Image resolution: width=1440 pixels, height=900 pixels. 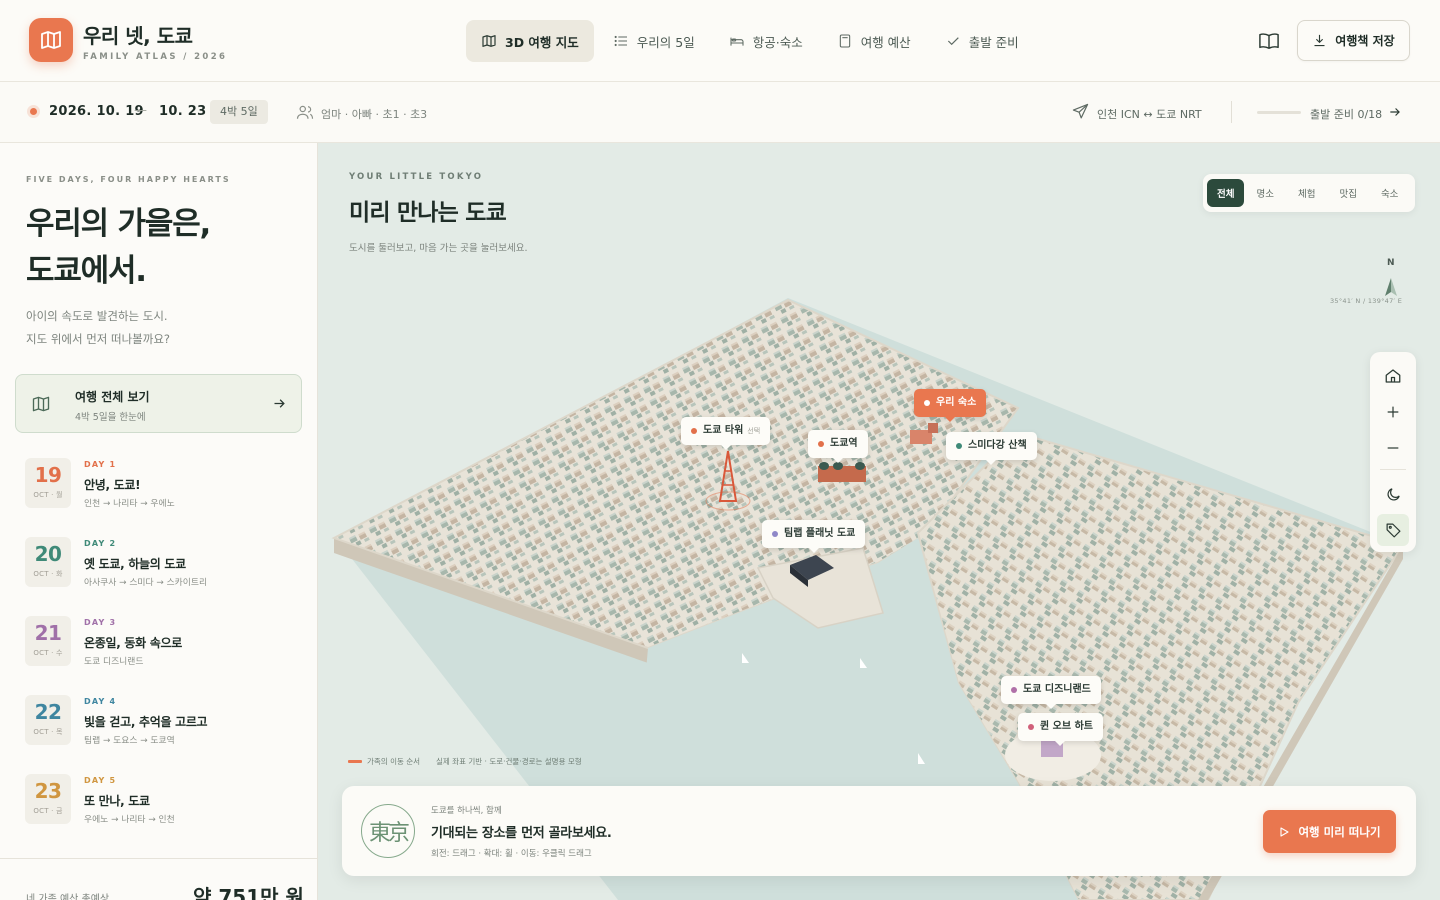 What do you see at coordinates (953, 41) in the screenshot?
I see `check-icon` at bounding box center [953, 41].